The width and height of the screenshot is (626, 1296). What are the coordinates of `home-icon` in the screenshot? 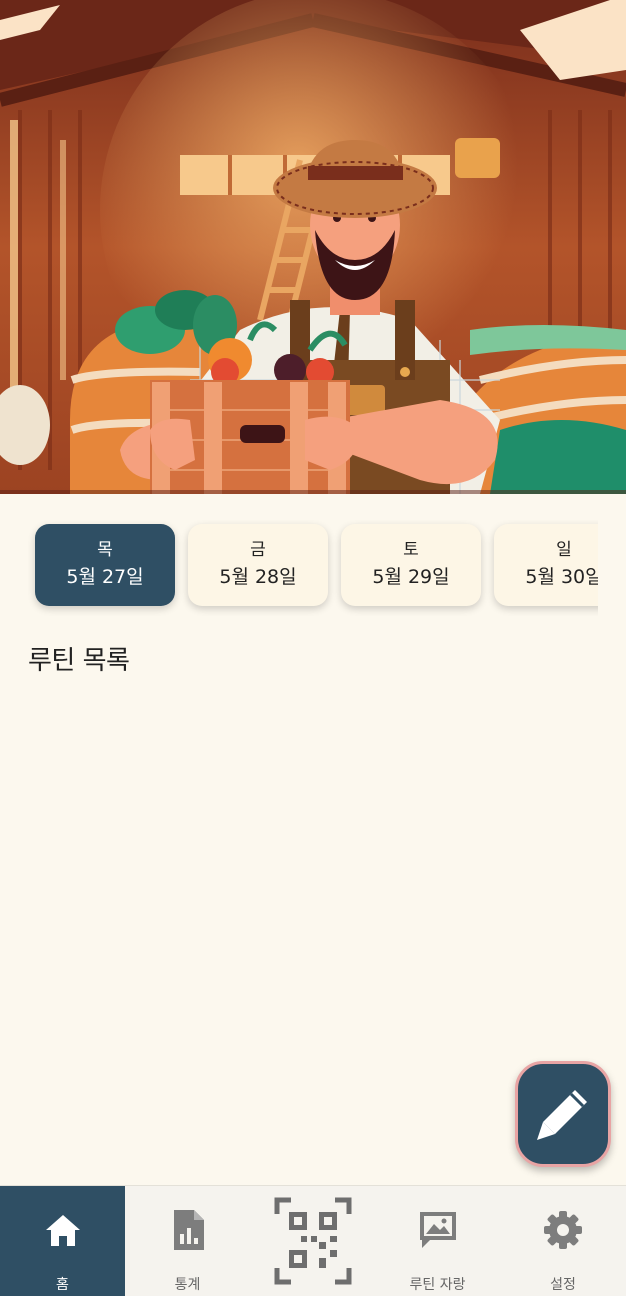 It's located at (62, 1230).